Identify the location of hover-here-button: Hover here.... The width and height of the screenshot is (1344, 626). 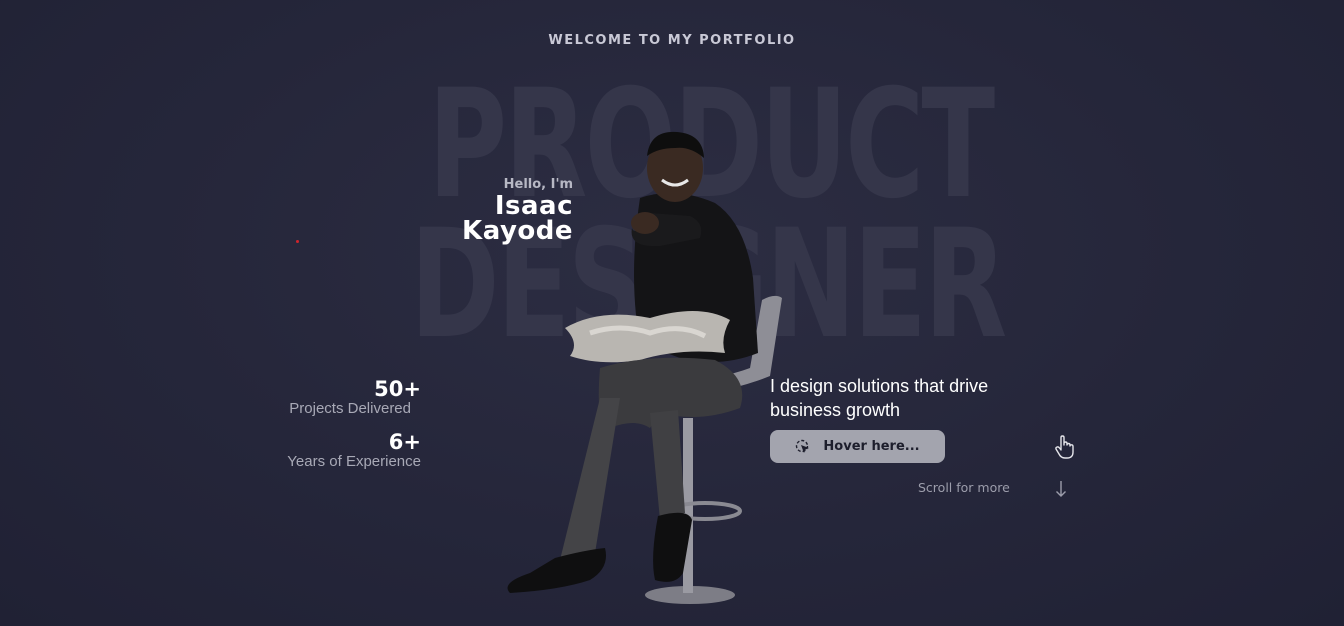
(857, 446).